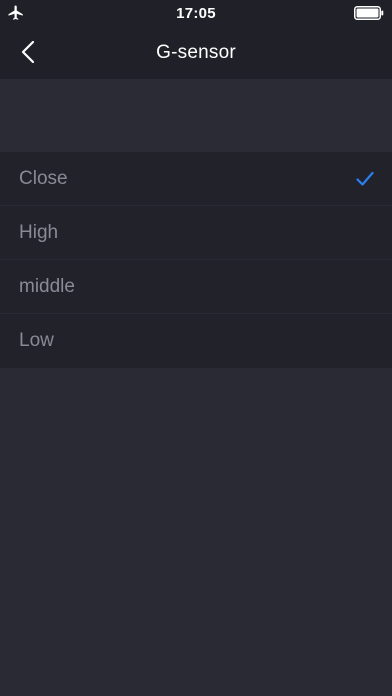 The width and height of the screenshot is (392, 696). Describe the element at coordinates (365, 178) in the screenshot. I see `checkmark-icon` at that location.